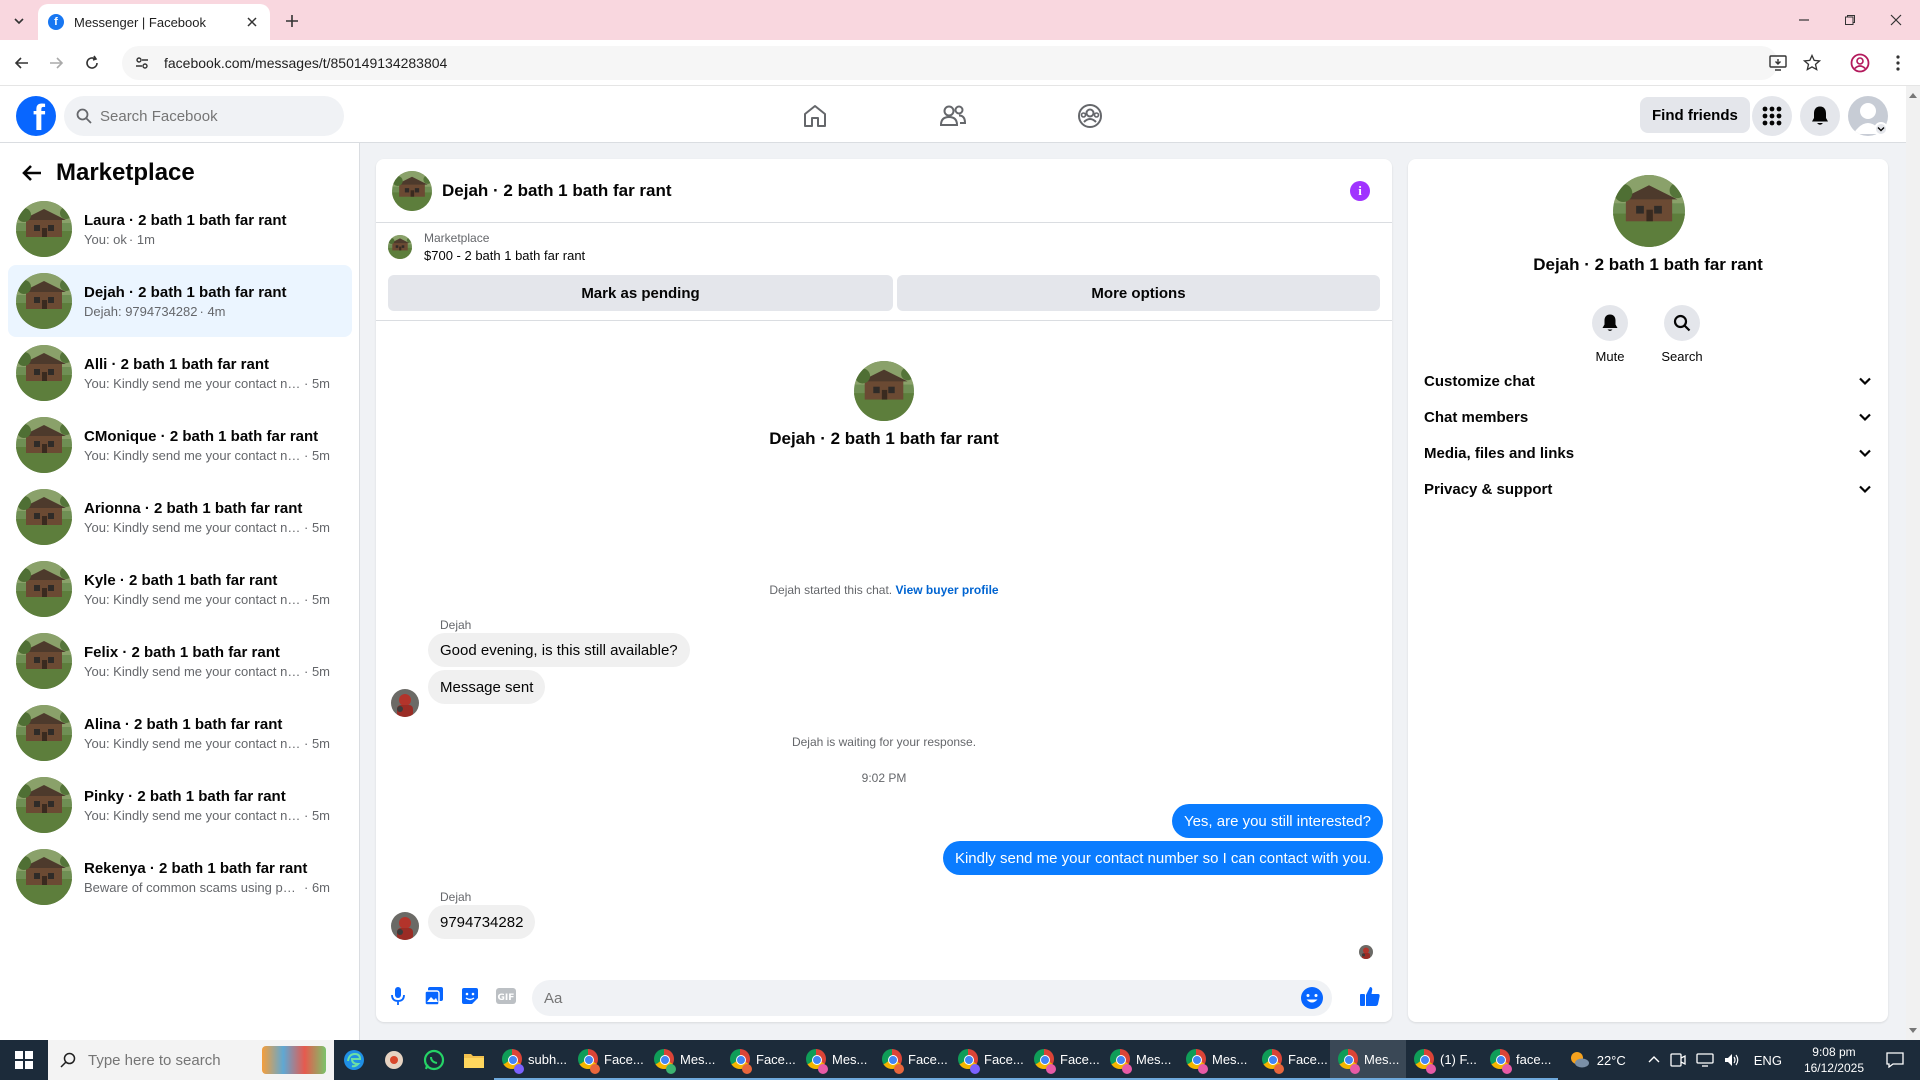  Describe the element at coordinates (434, 996) in the screenshot. I see `attach-photo-button` at that location.